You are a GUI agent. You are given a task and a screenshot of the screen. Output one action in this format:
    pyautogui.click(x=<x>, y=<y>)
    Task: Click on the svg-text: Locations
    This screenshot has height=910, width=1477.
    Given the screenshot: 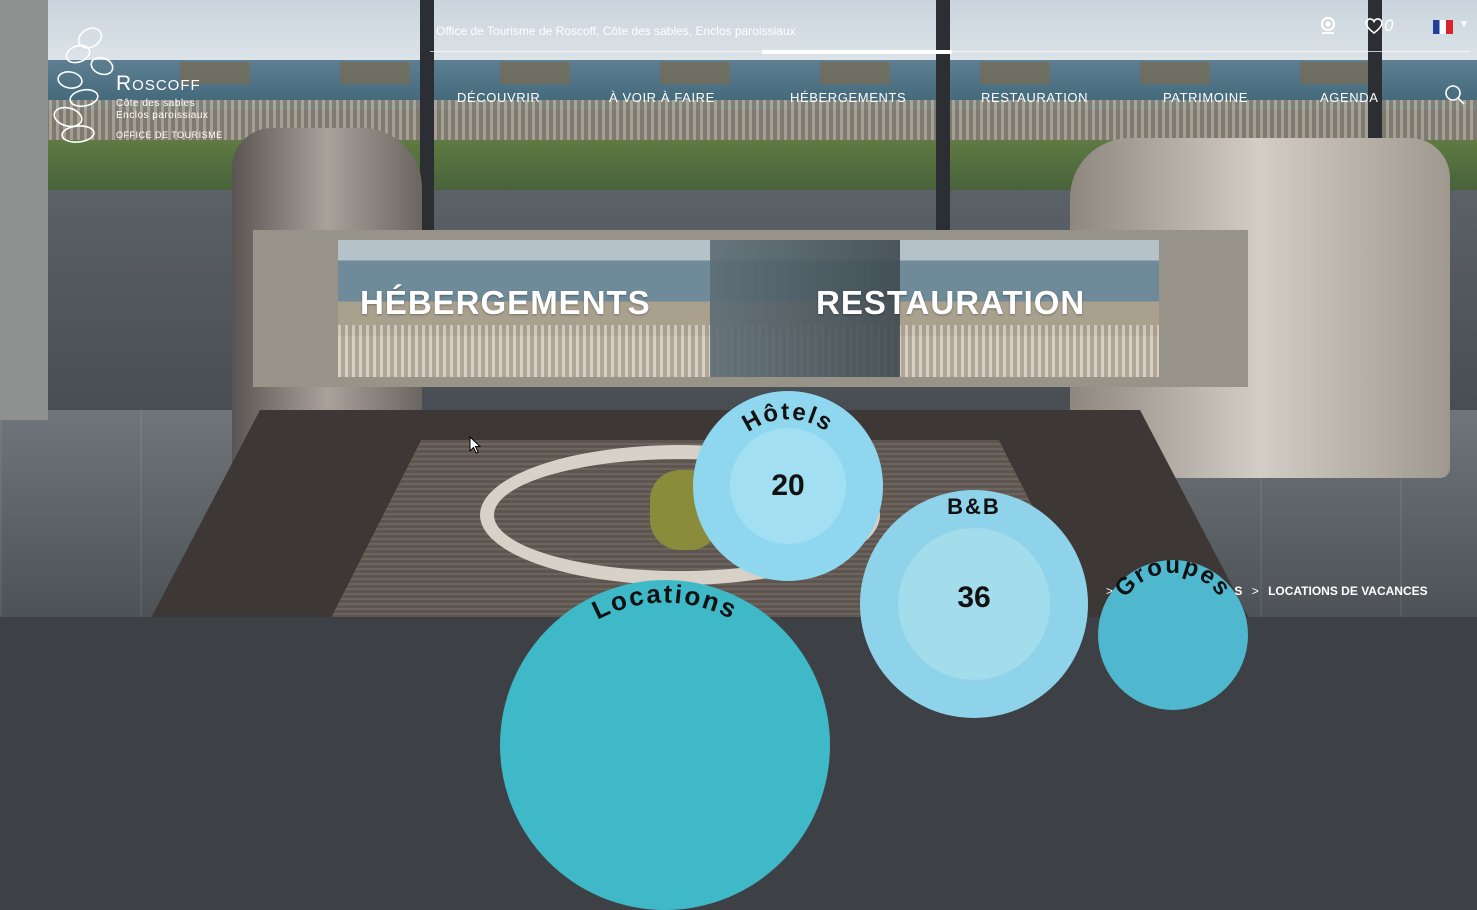 What is the action you would take?
    pyautogui.click(x=665, y=602)
    